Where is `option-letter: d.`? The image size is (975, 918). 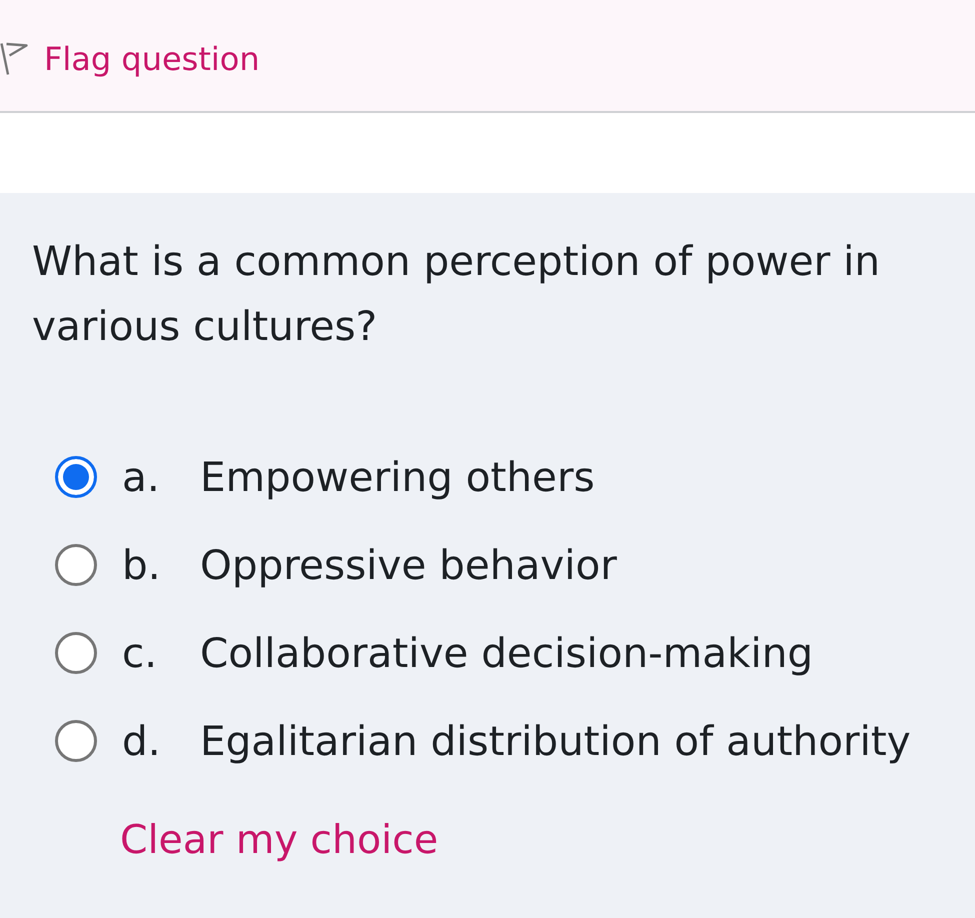
option-letter: d. is located at coordinates (142, 741).